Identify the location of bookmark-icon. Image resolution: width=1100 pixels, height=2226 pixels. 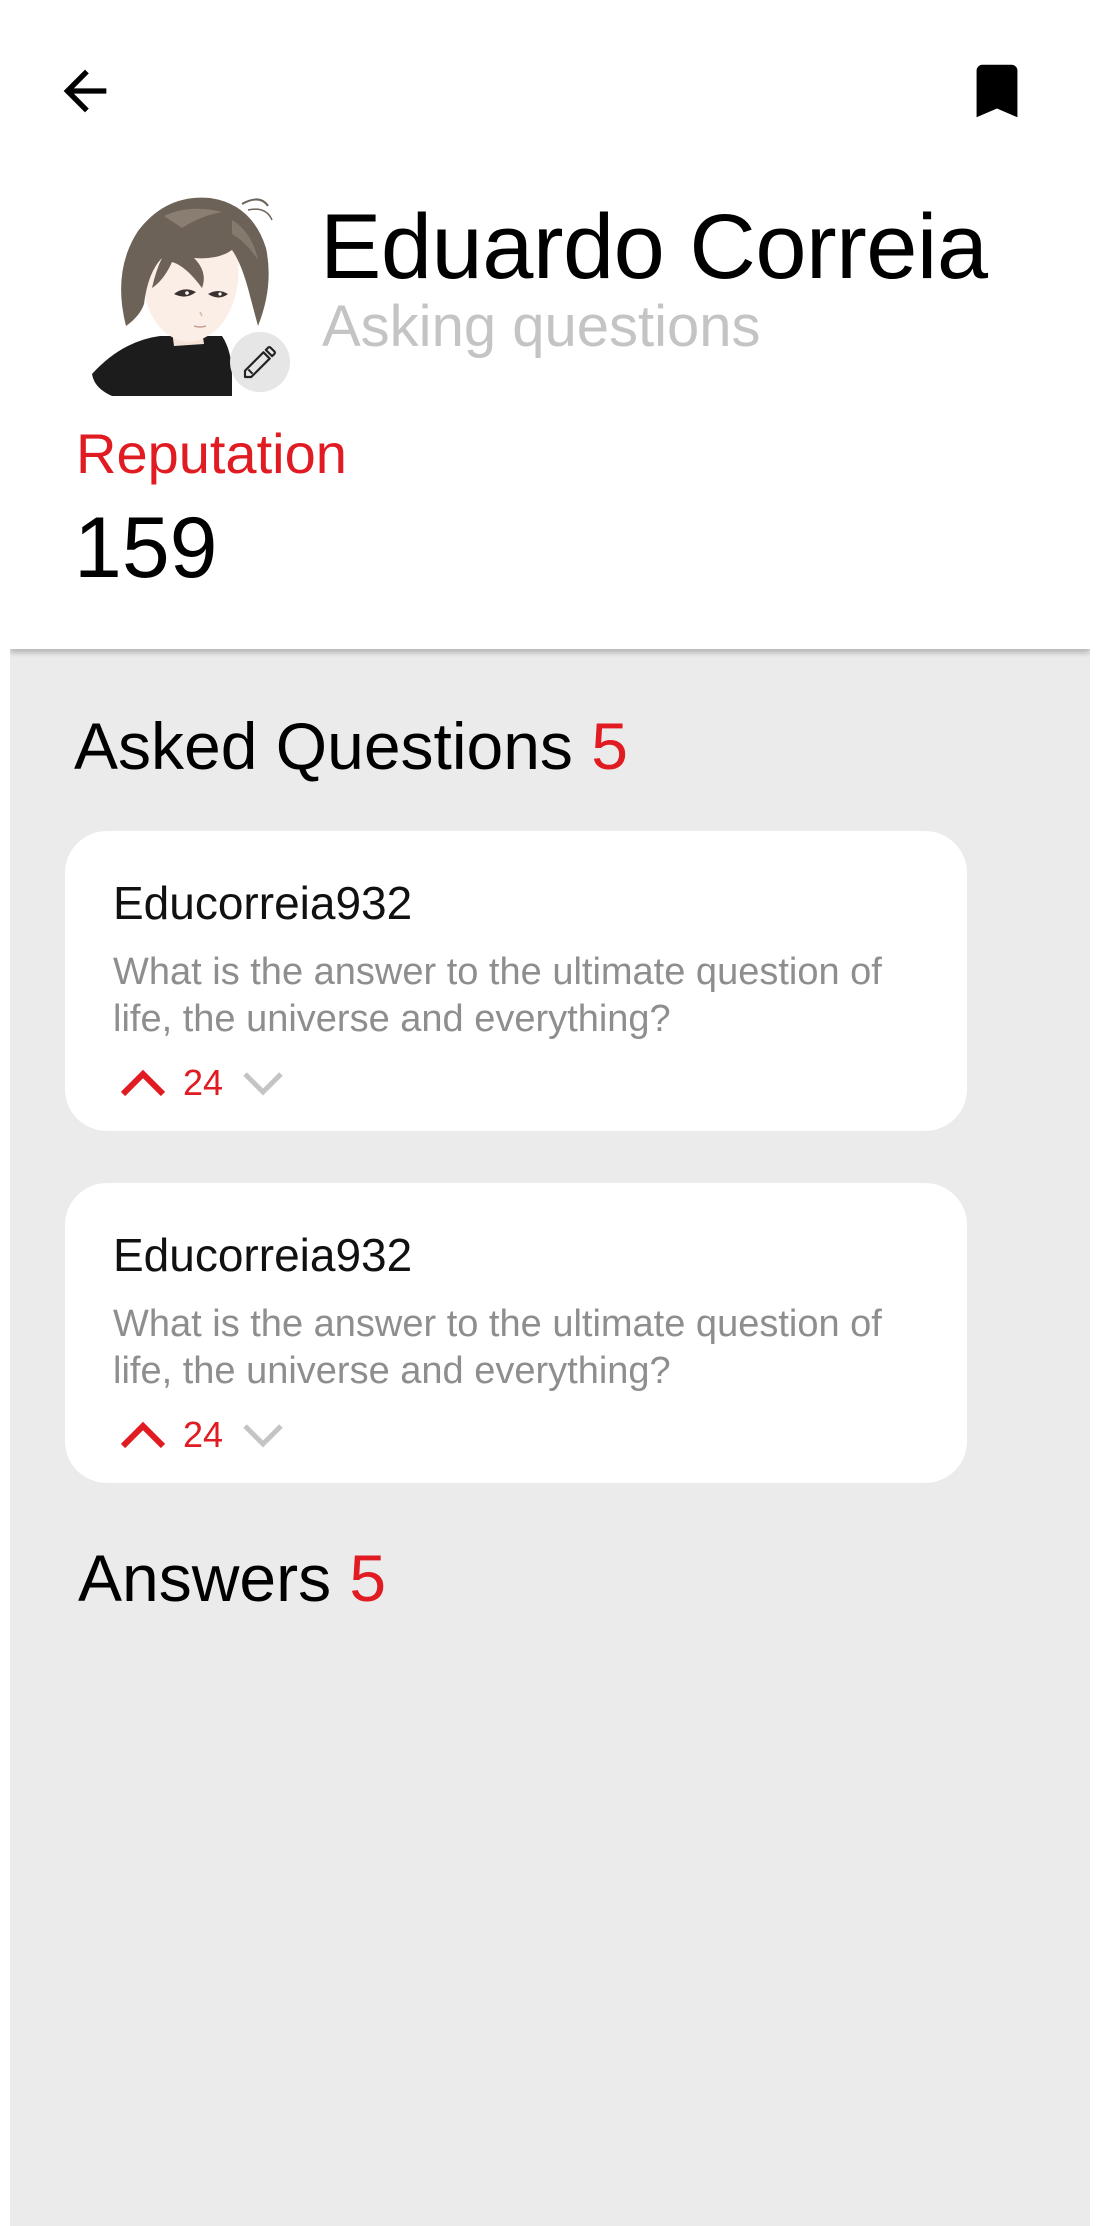
(997, 91).